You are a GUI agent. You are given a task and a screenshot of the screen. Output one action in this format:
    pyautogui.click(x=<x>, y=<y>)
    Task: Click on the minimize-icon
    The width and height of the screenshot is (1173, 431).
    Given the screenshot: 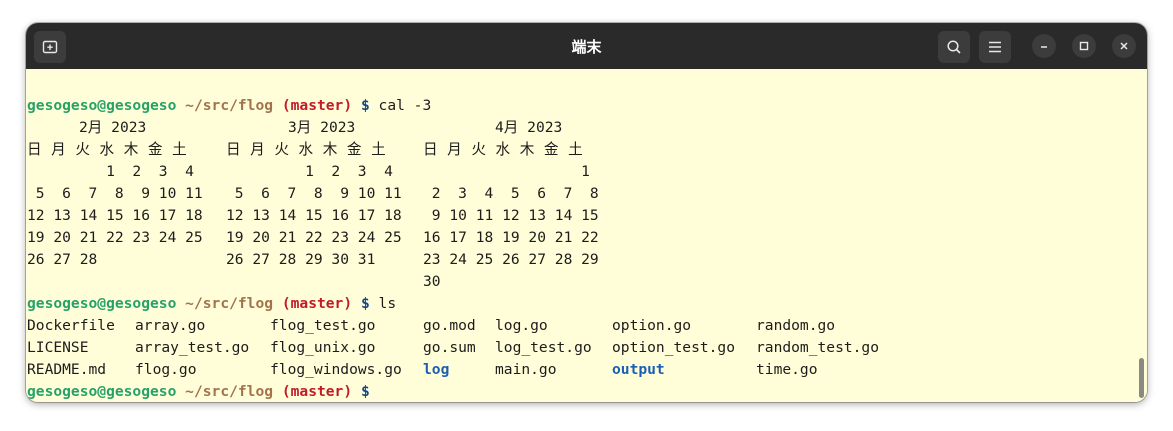 What is the action you would take?
    pyautogui.click(x=1044, y=47)
    